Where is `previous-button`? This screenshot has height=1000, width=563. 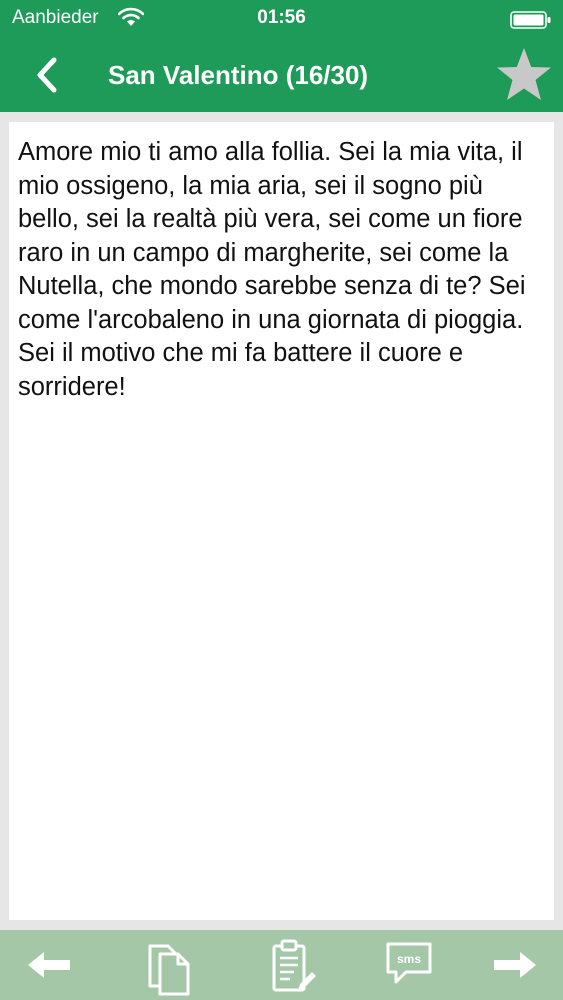 previous-button is located at coordinates (47, 965).